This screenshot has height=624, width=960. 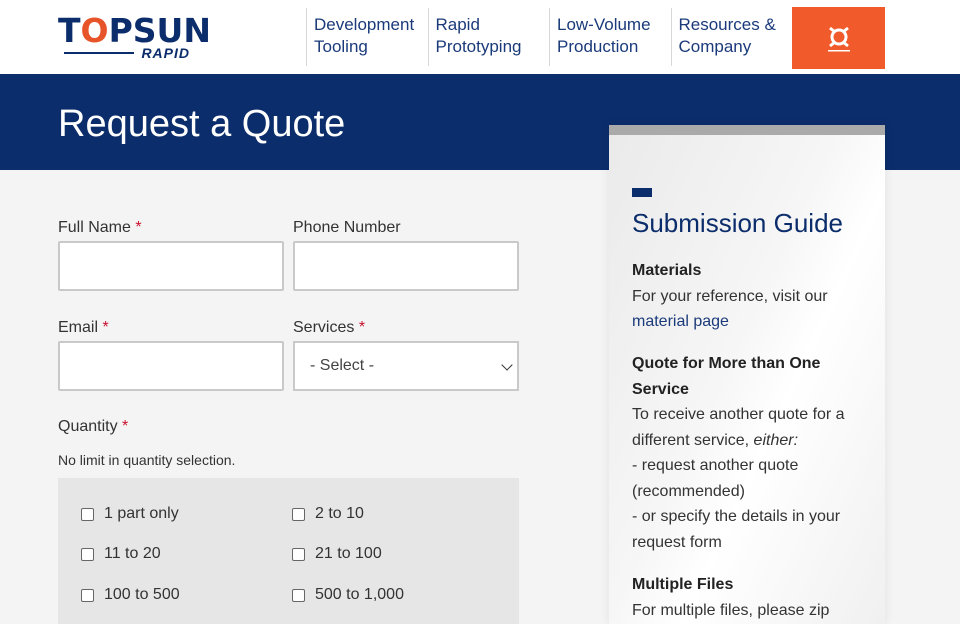 I want to click on logo-subtitle: RAPID, so click(x=165, y=53).